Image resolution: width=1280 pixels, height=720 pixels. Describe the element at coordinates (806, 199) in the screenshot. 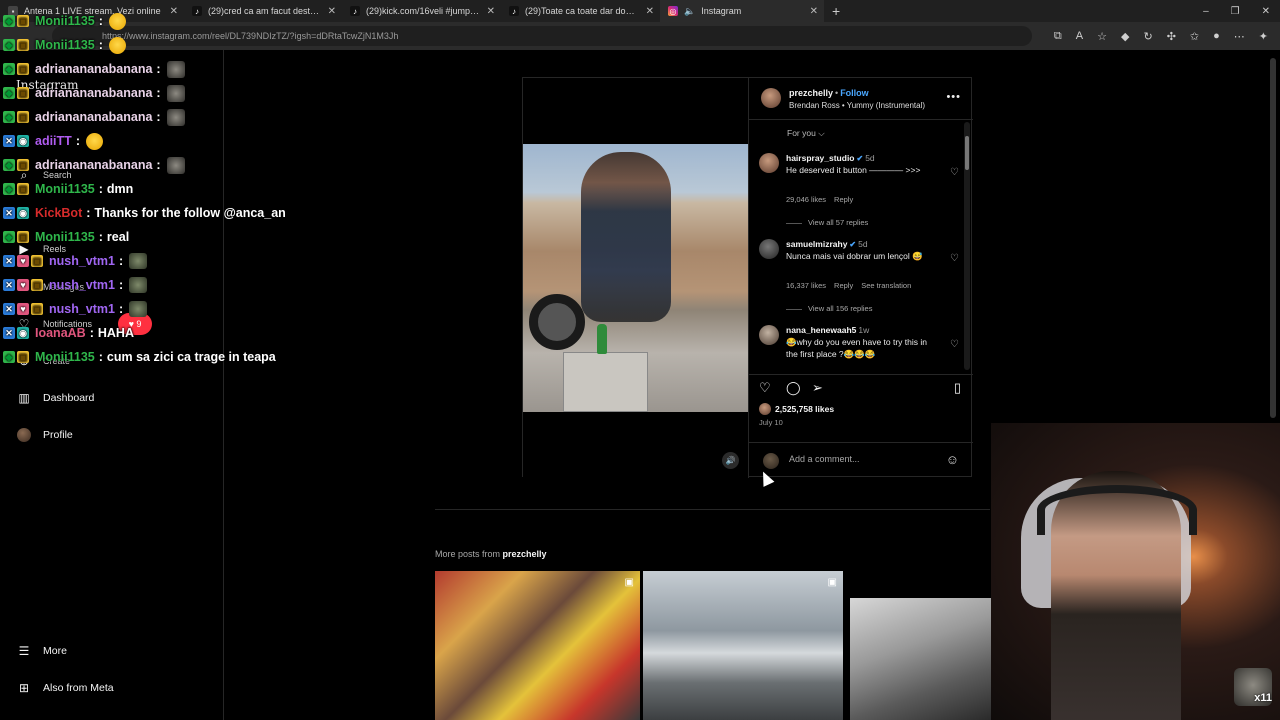

I see `comment-likes: 29,046 likes` at that location.